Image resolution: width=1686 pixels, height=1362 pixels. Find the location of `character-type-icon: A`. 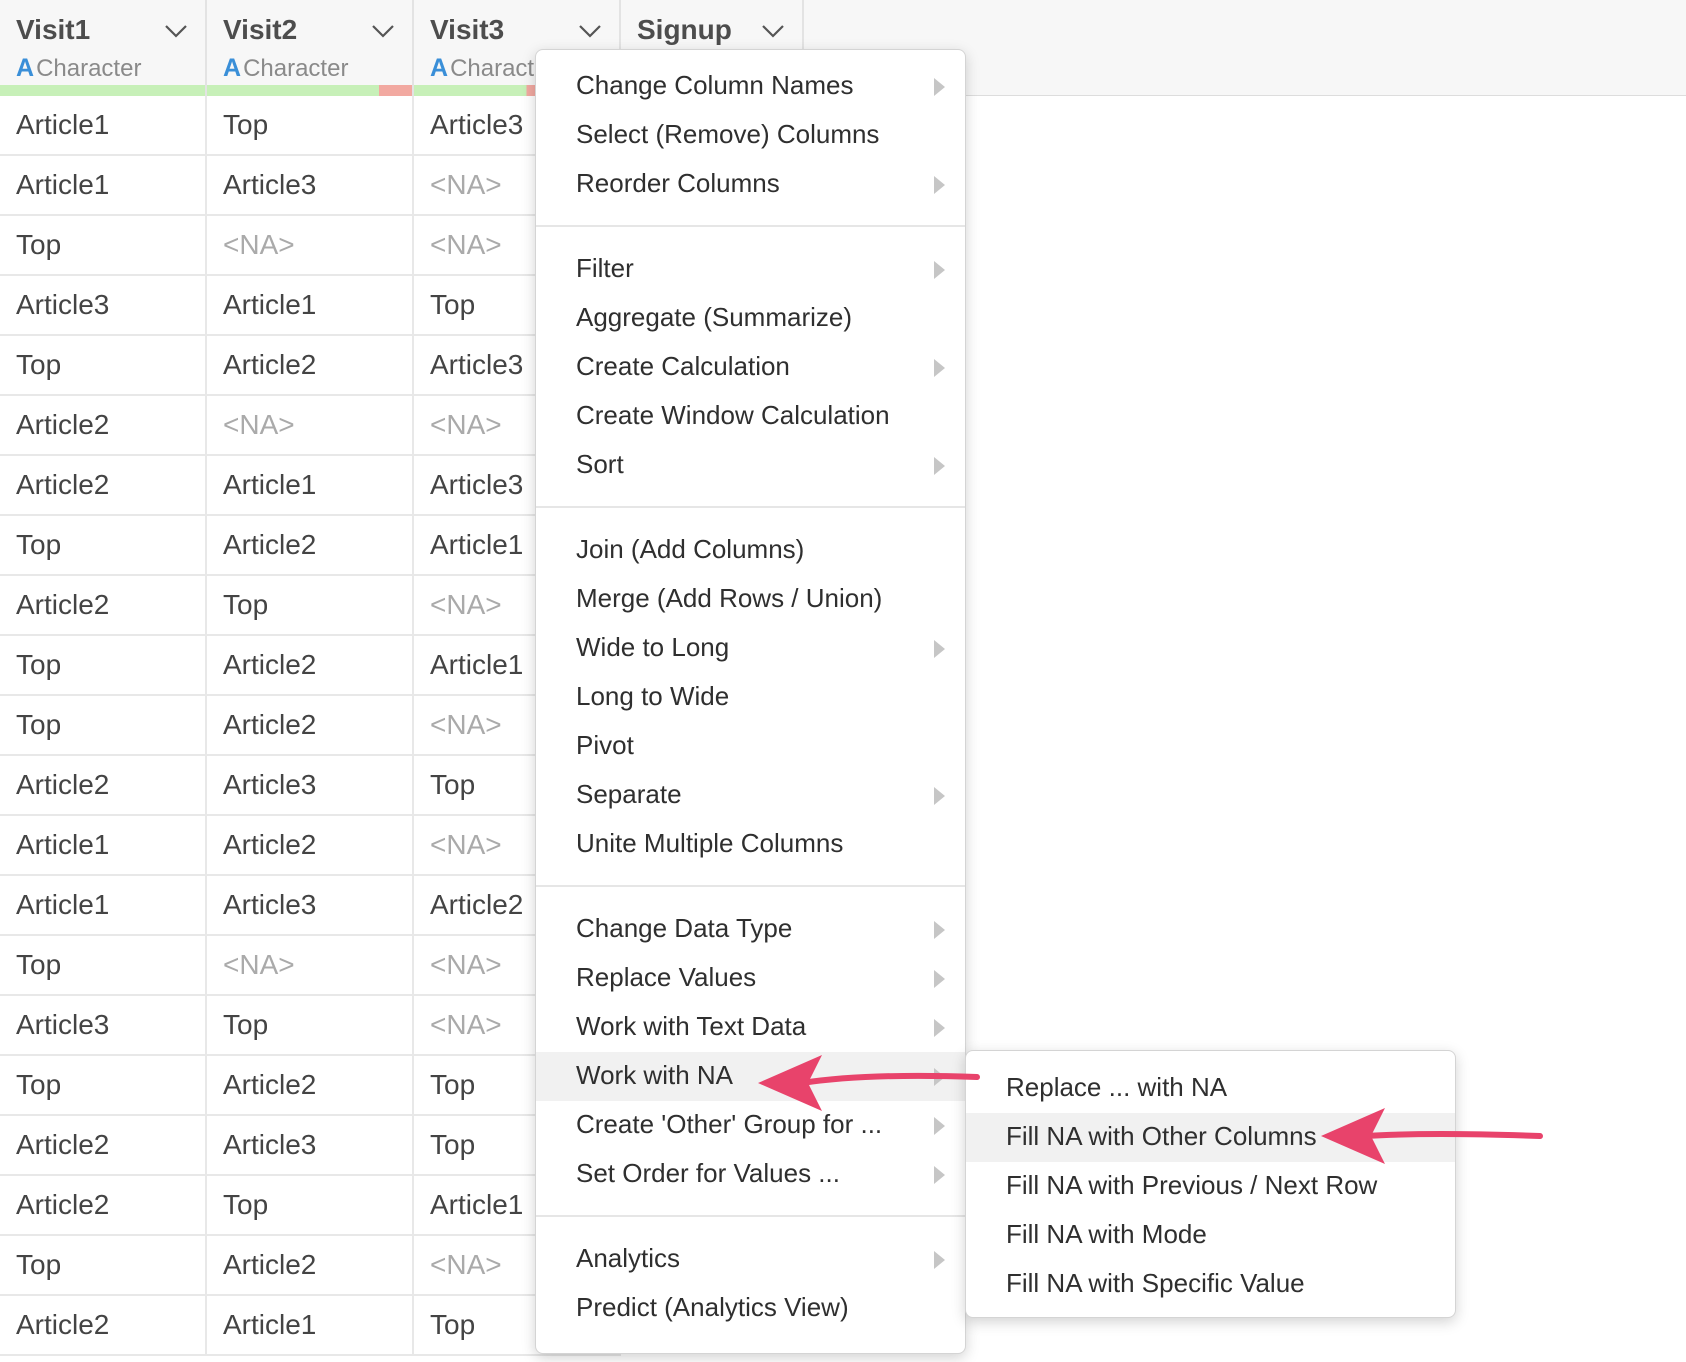

character-type-icon: A is located at coordinates (25, 68).